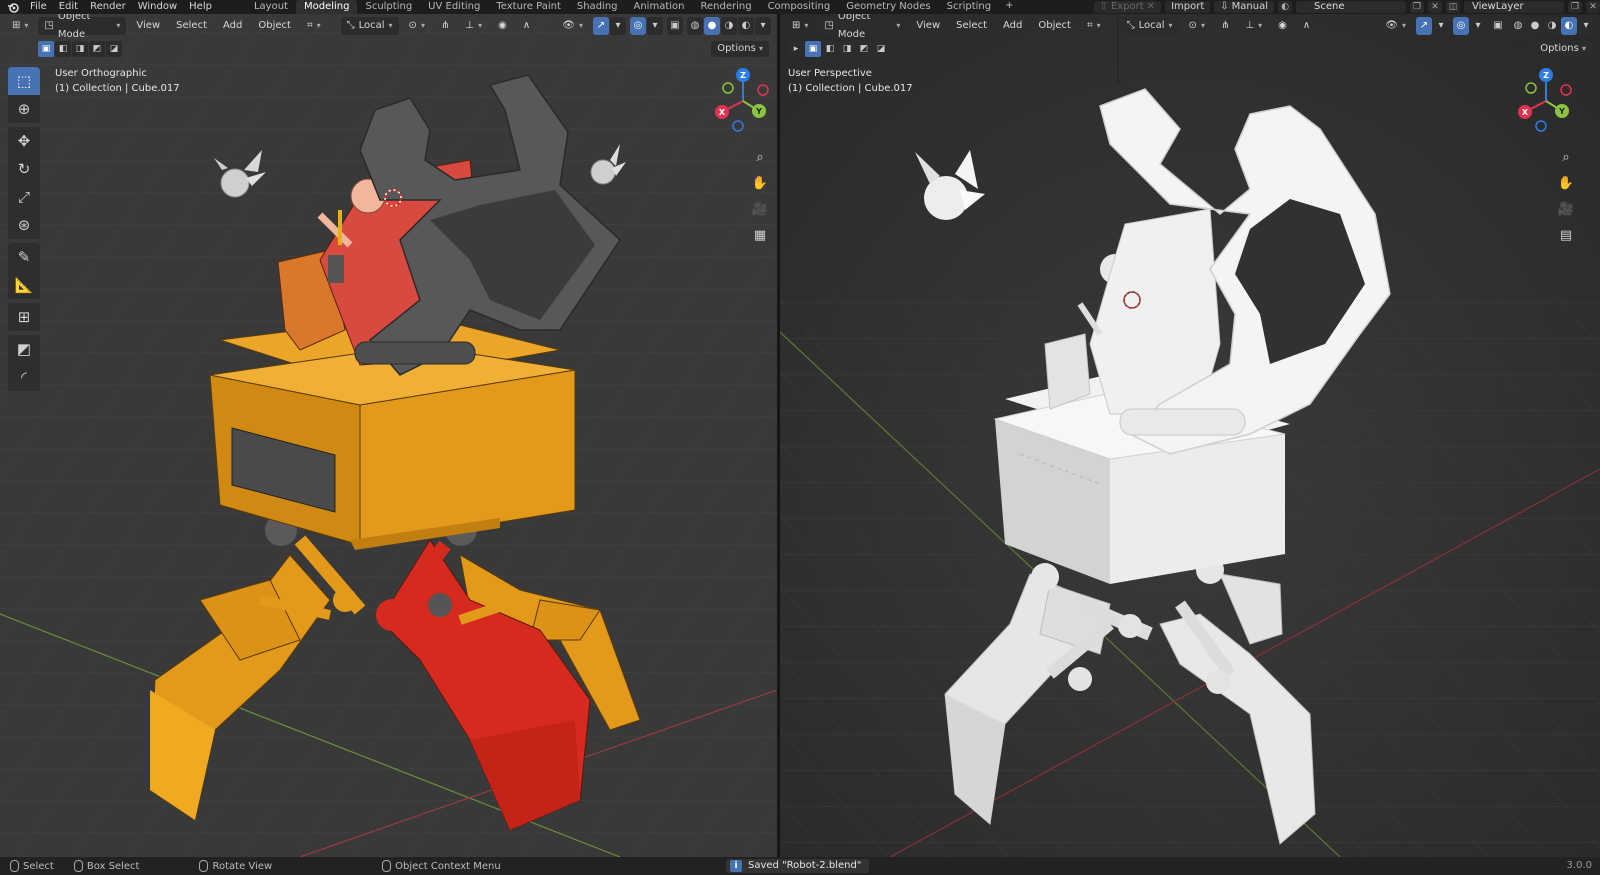  I want to click on tab-uv-editing: UV Editing, so click(454, 7).